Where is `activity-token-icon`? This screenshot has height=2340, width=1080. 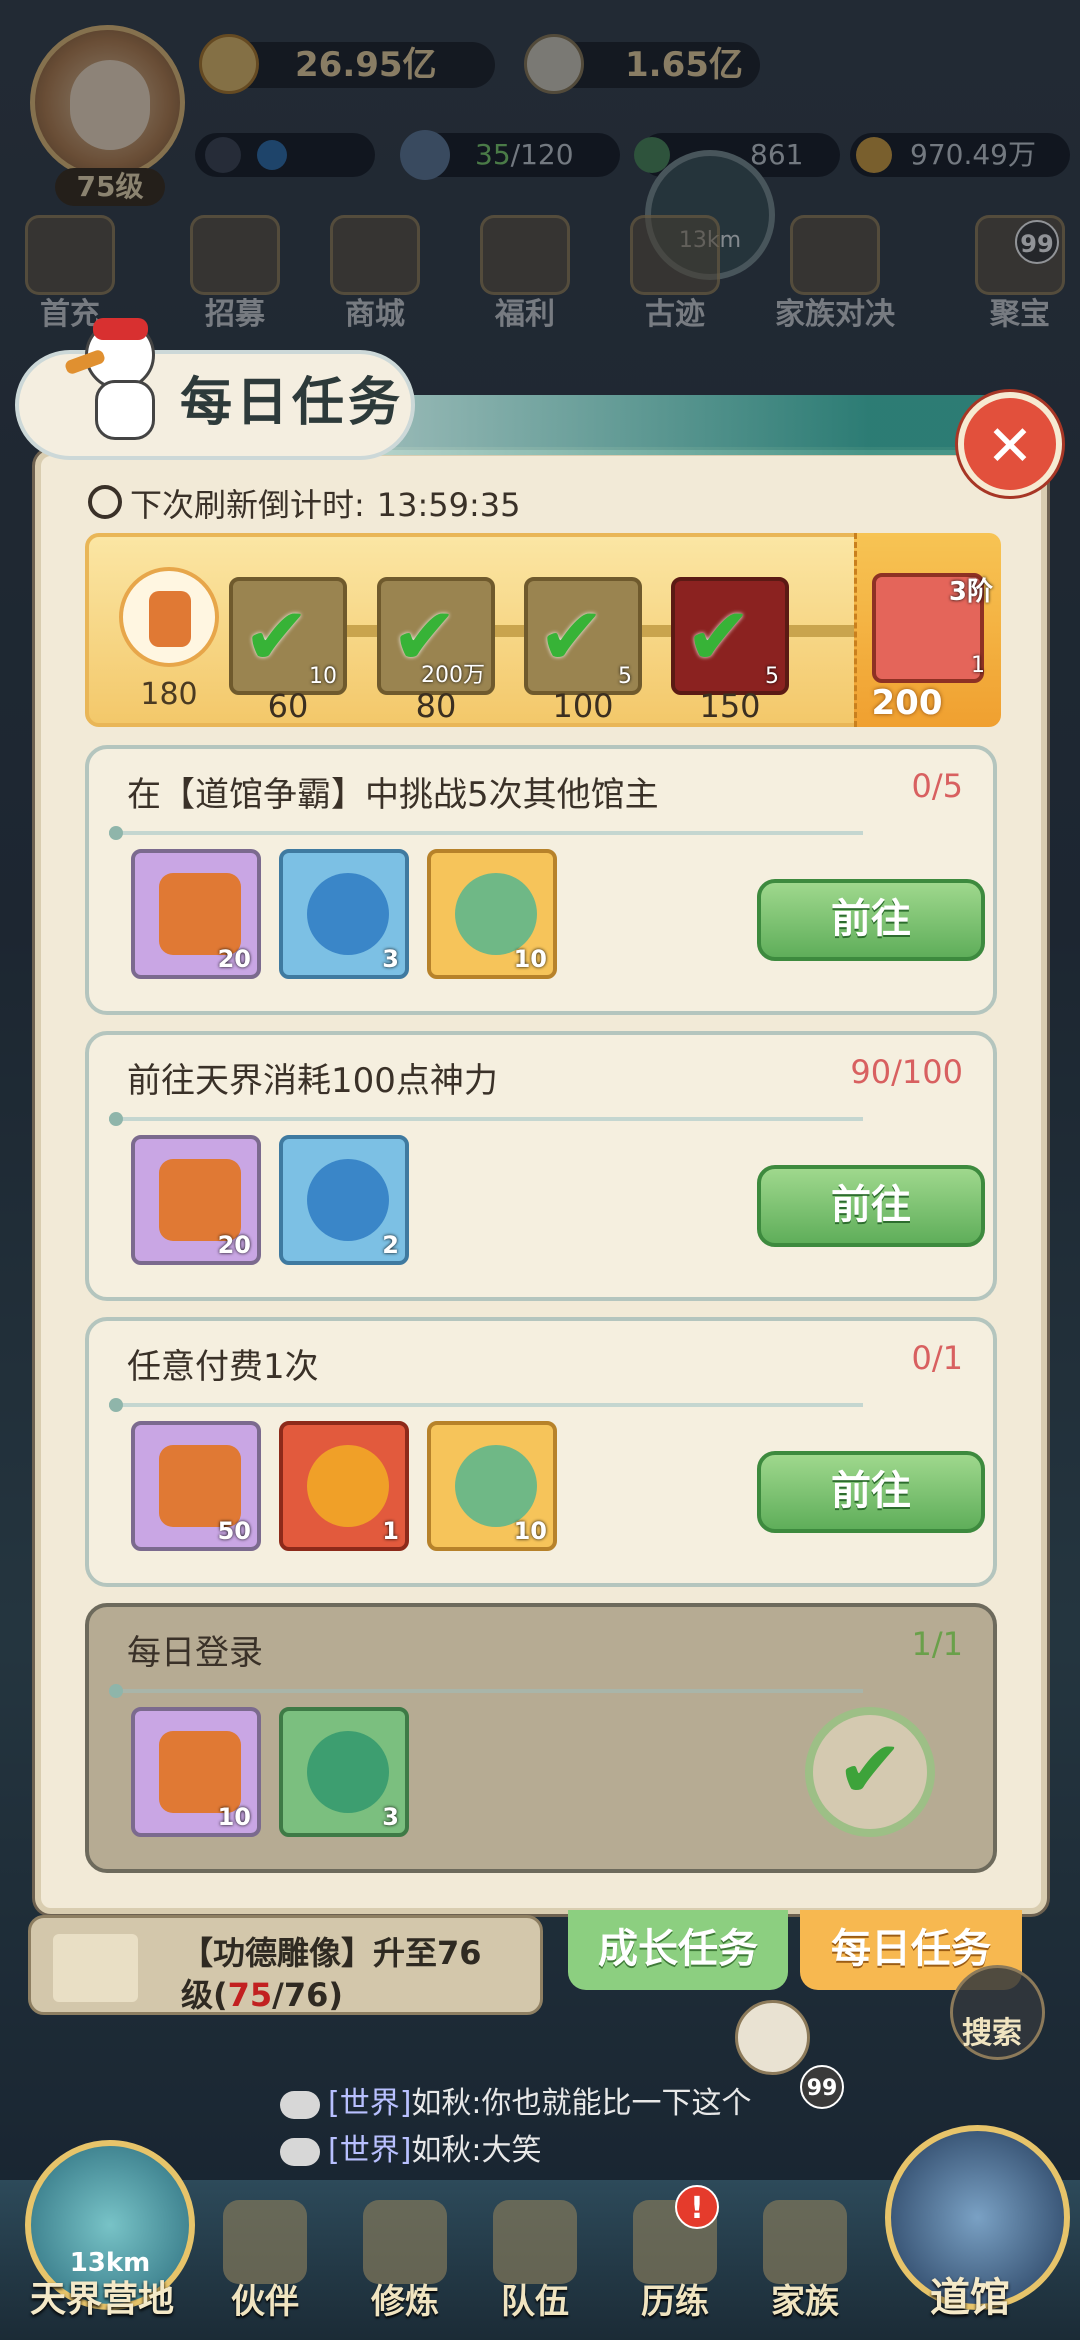 activity-token-icon is located at coordinates (169, 617).